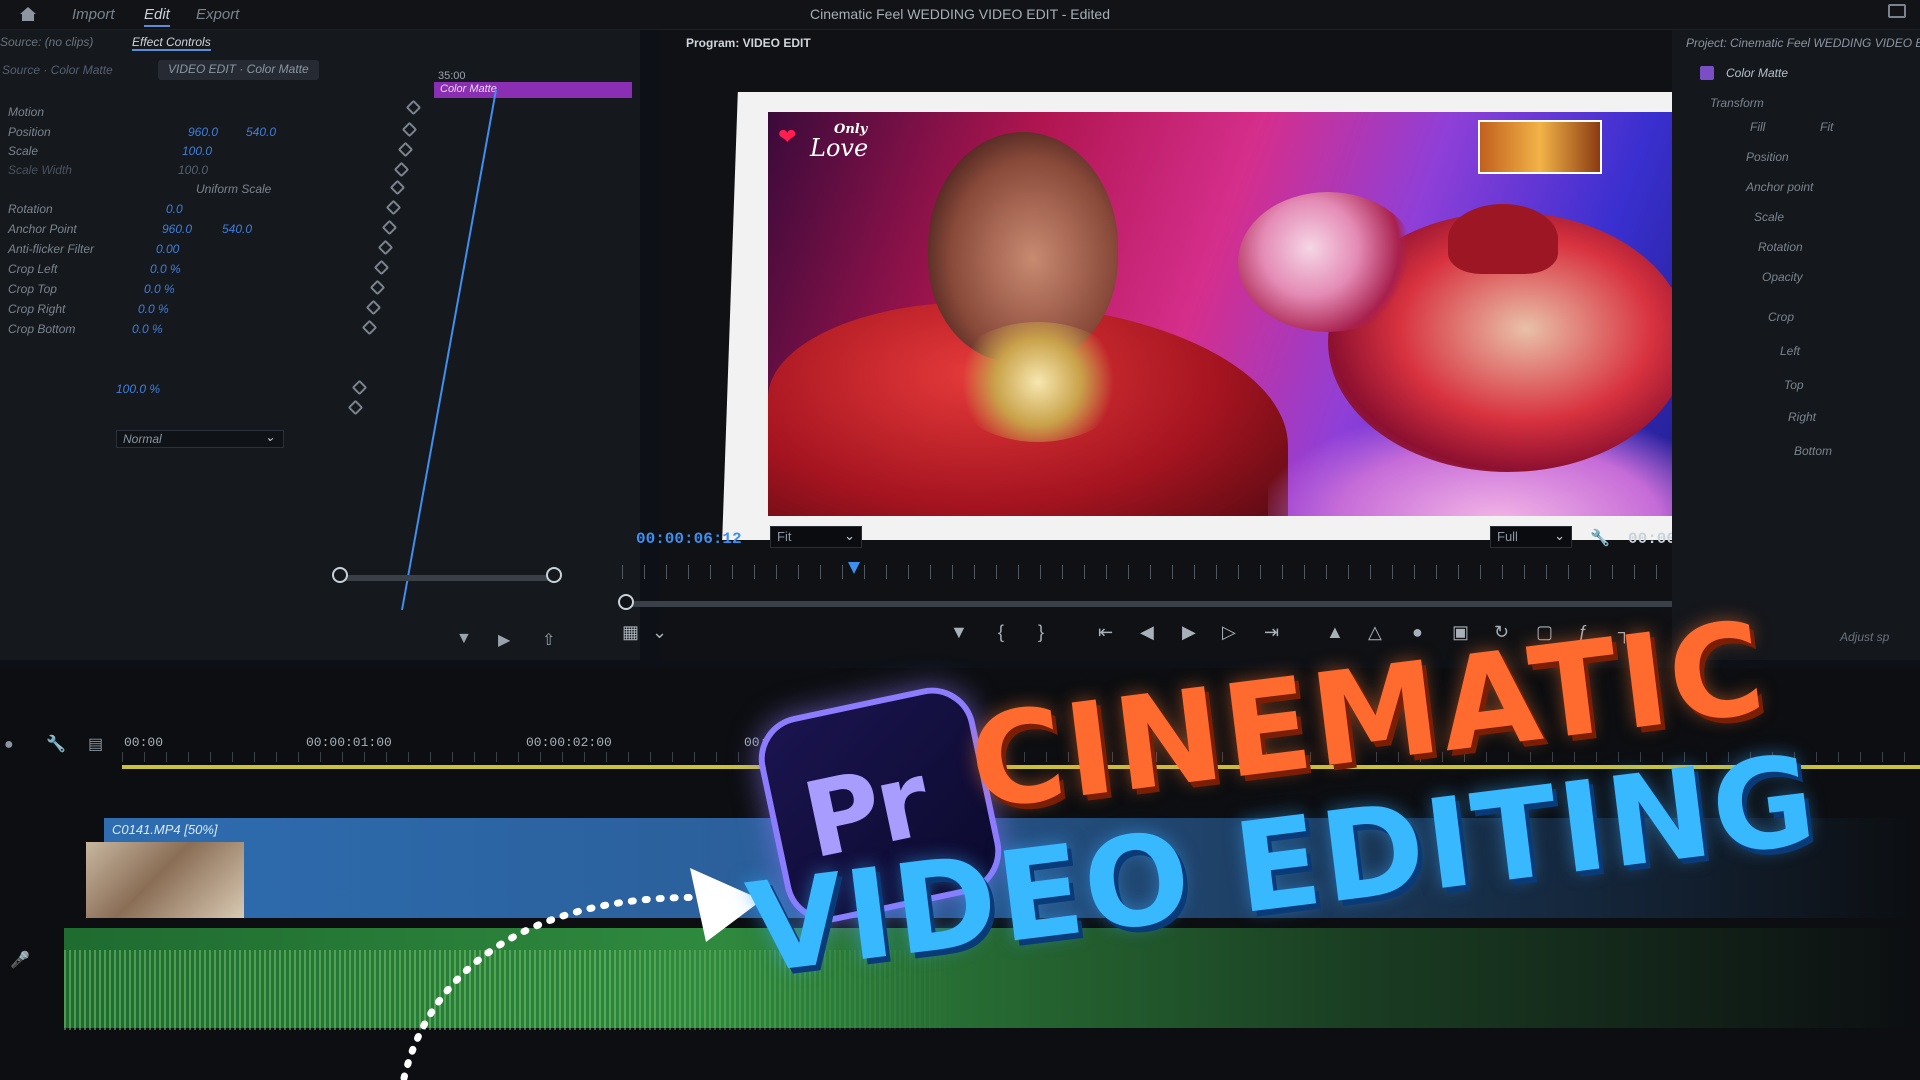  What do you see at coordinates (1897, 11) in the screenshot?
I see `window-maximize-icon` at bounding box center [1897, 11].